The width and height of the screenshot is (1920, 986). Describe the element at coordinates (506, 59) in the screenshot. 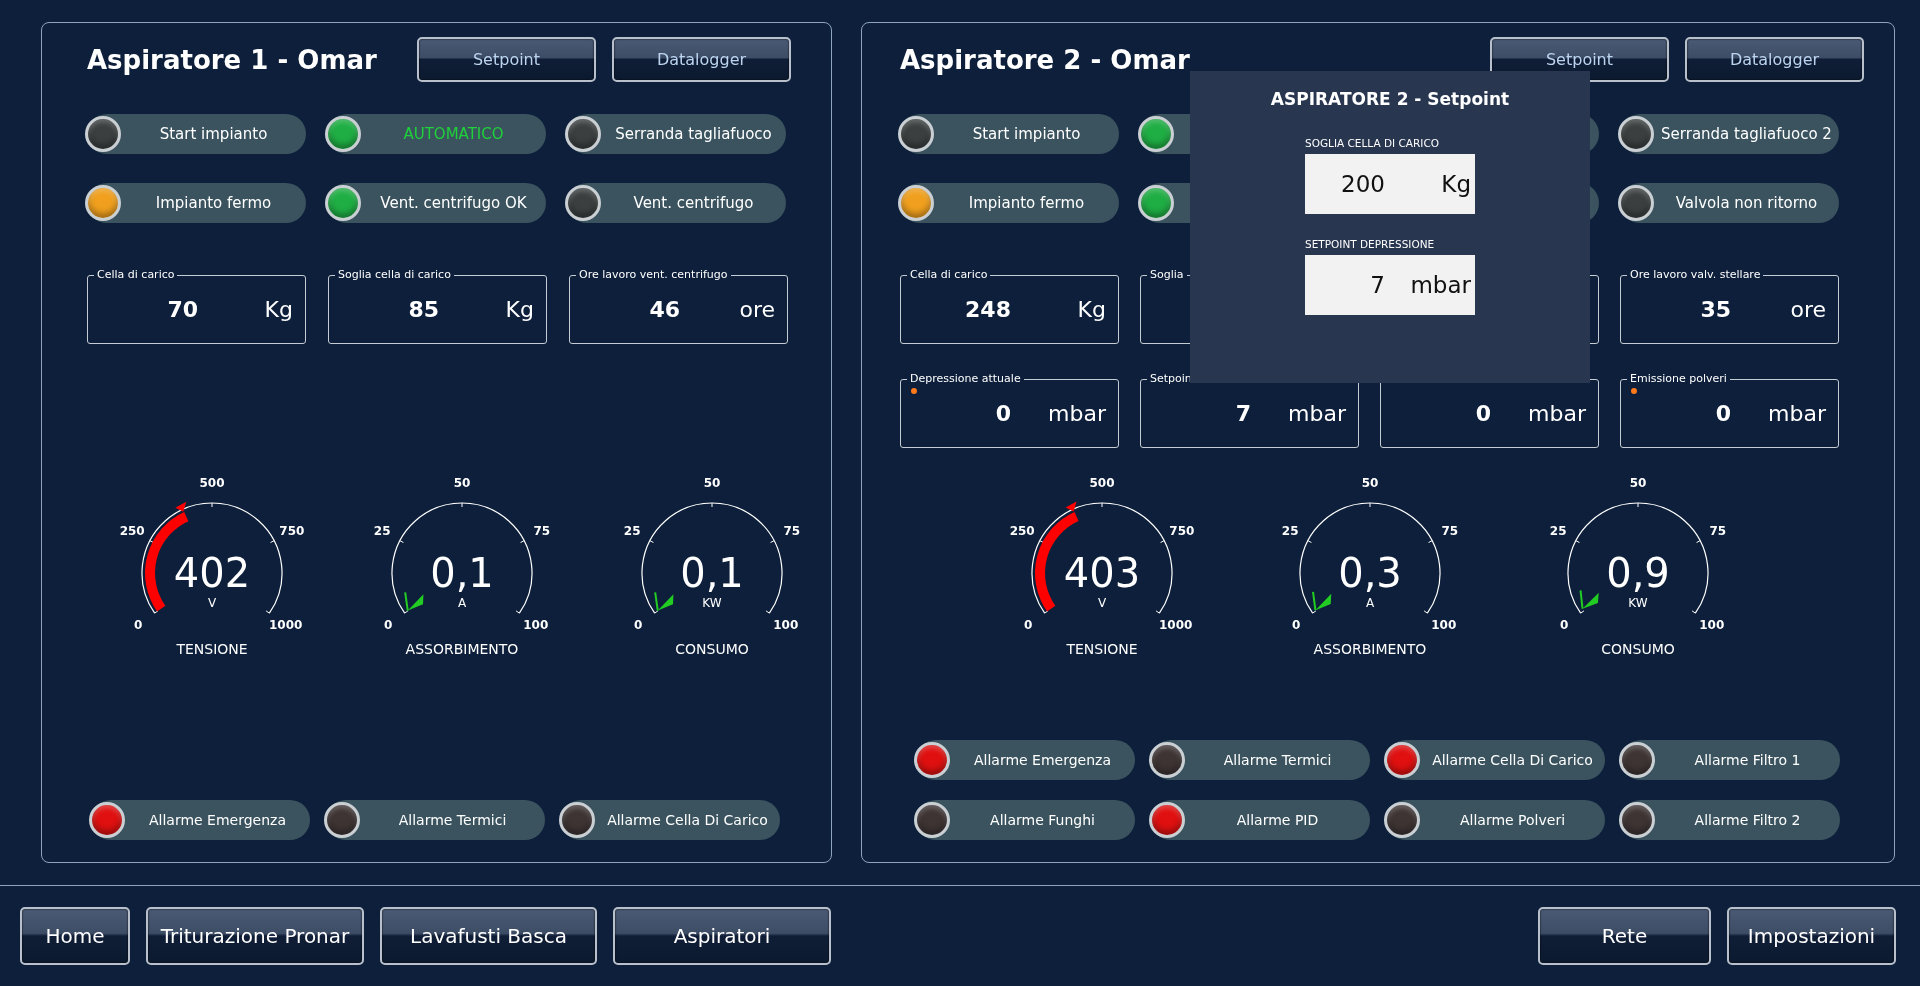

I see `panel-button: Setpoint` at that location.